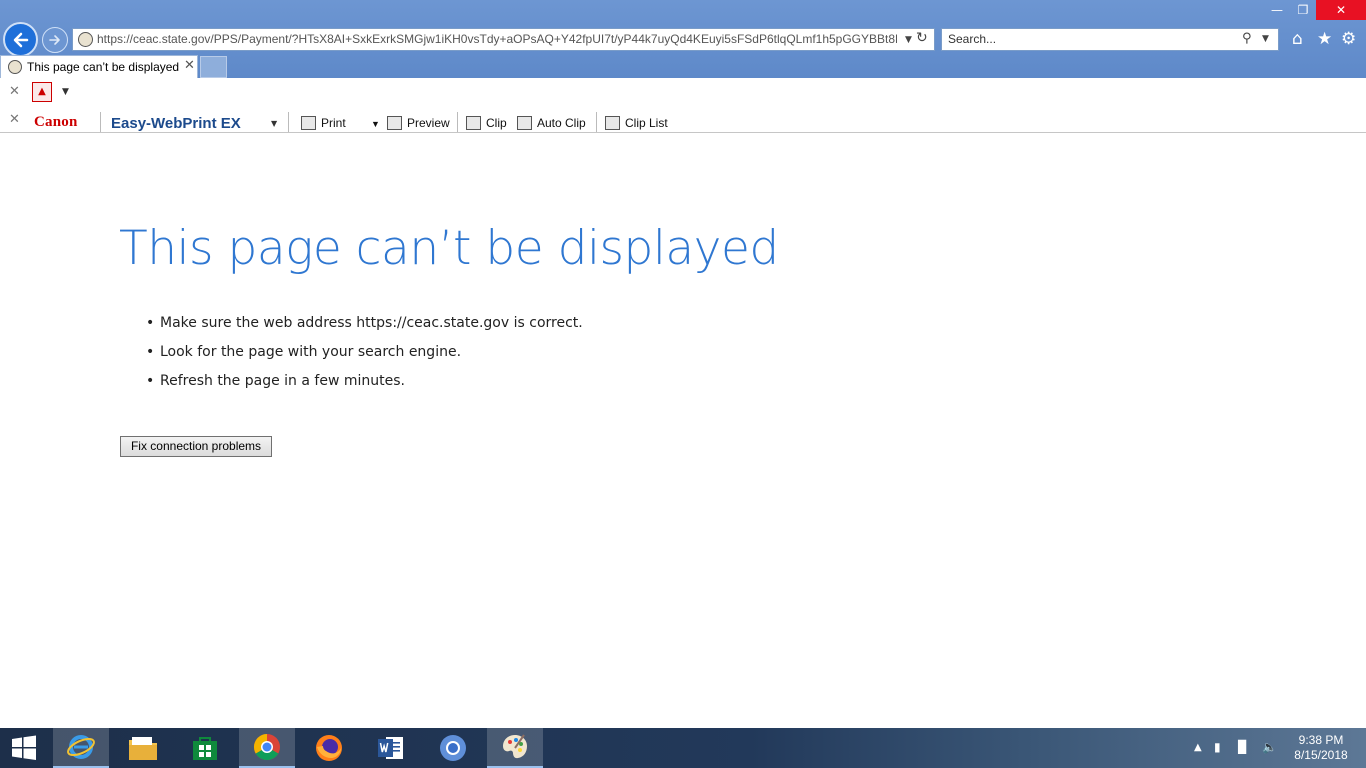  Describe the element at coordinates (1297, 39) in the screenshot. I see `home-icon: ⌂` at that location.